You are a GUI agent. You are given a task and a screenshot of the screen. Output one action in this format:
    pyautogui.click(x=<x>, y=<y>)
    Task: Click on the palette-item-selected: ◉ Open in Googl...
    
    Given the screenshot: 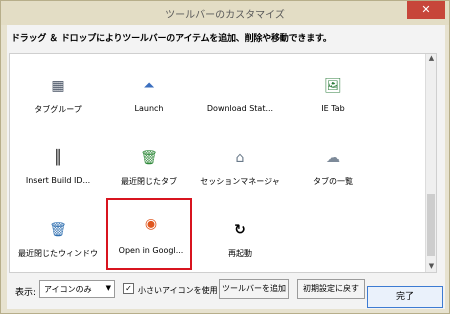 What is the action you would take?
    pyautogui.click(x=149, y=234)
    